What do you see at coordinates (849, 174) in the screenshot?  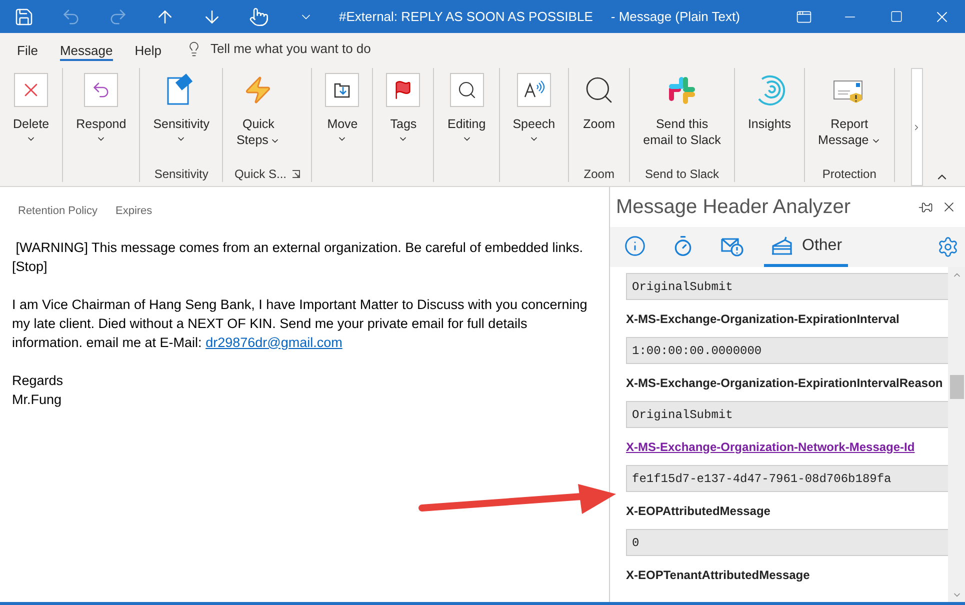 I see `group-label: Protection` at bounding box center [849, 174].